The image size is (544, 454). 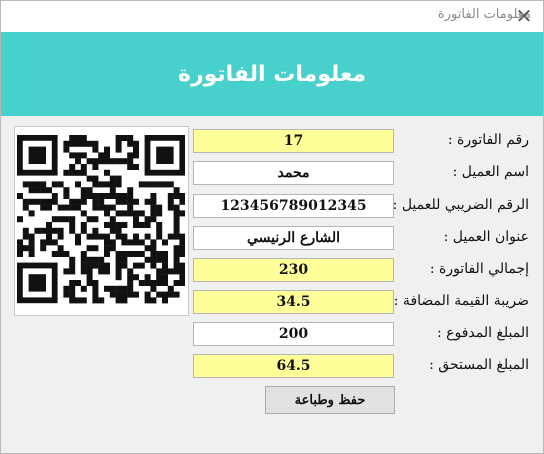 What do you see at coordinates (293, 238) in the screenshot?
I see `customer-address-field: الشارع الرنيسي` at bounding box center [293, 238].